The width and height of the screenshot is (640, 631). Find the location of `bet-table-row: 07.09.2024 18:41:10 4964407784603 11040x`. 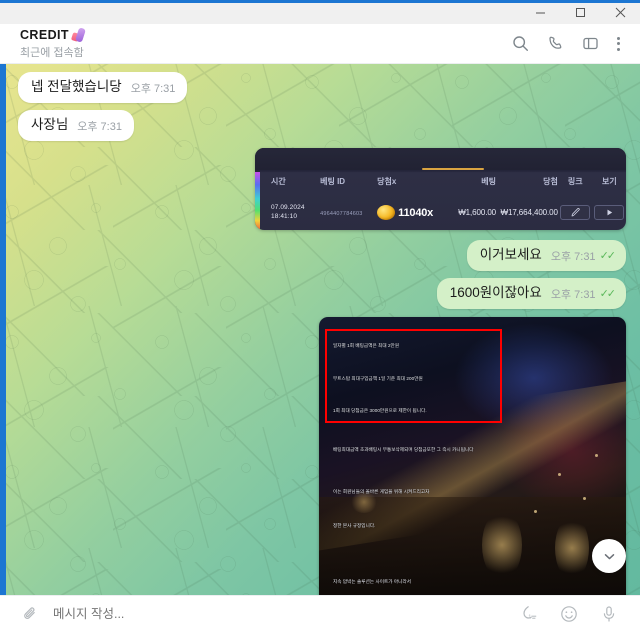

bet-table-row: 07.09.2024 18:41:10 4964407784603 11040x is located at coordinates (440, 213).